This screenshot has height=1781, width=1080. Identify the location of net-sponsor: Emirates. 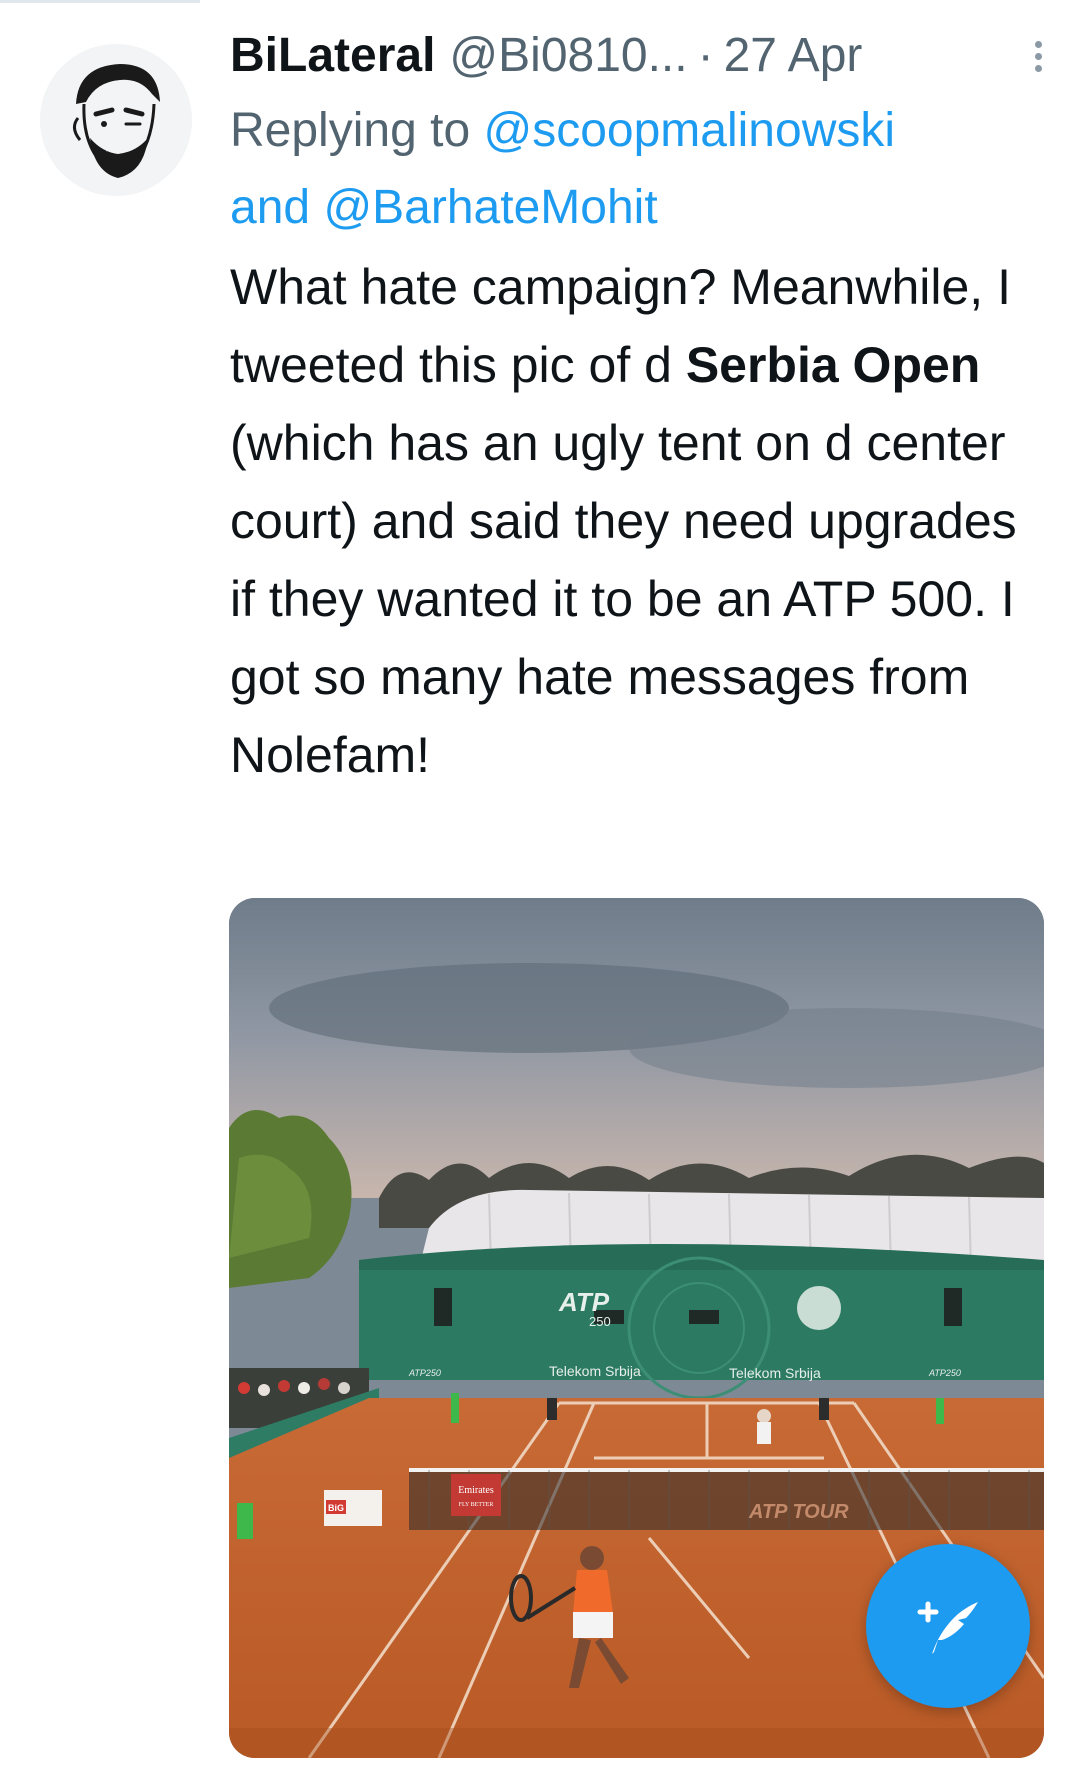
(476, 1490).